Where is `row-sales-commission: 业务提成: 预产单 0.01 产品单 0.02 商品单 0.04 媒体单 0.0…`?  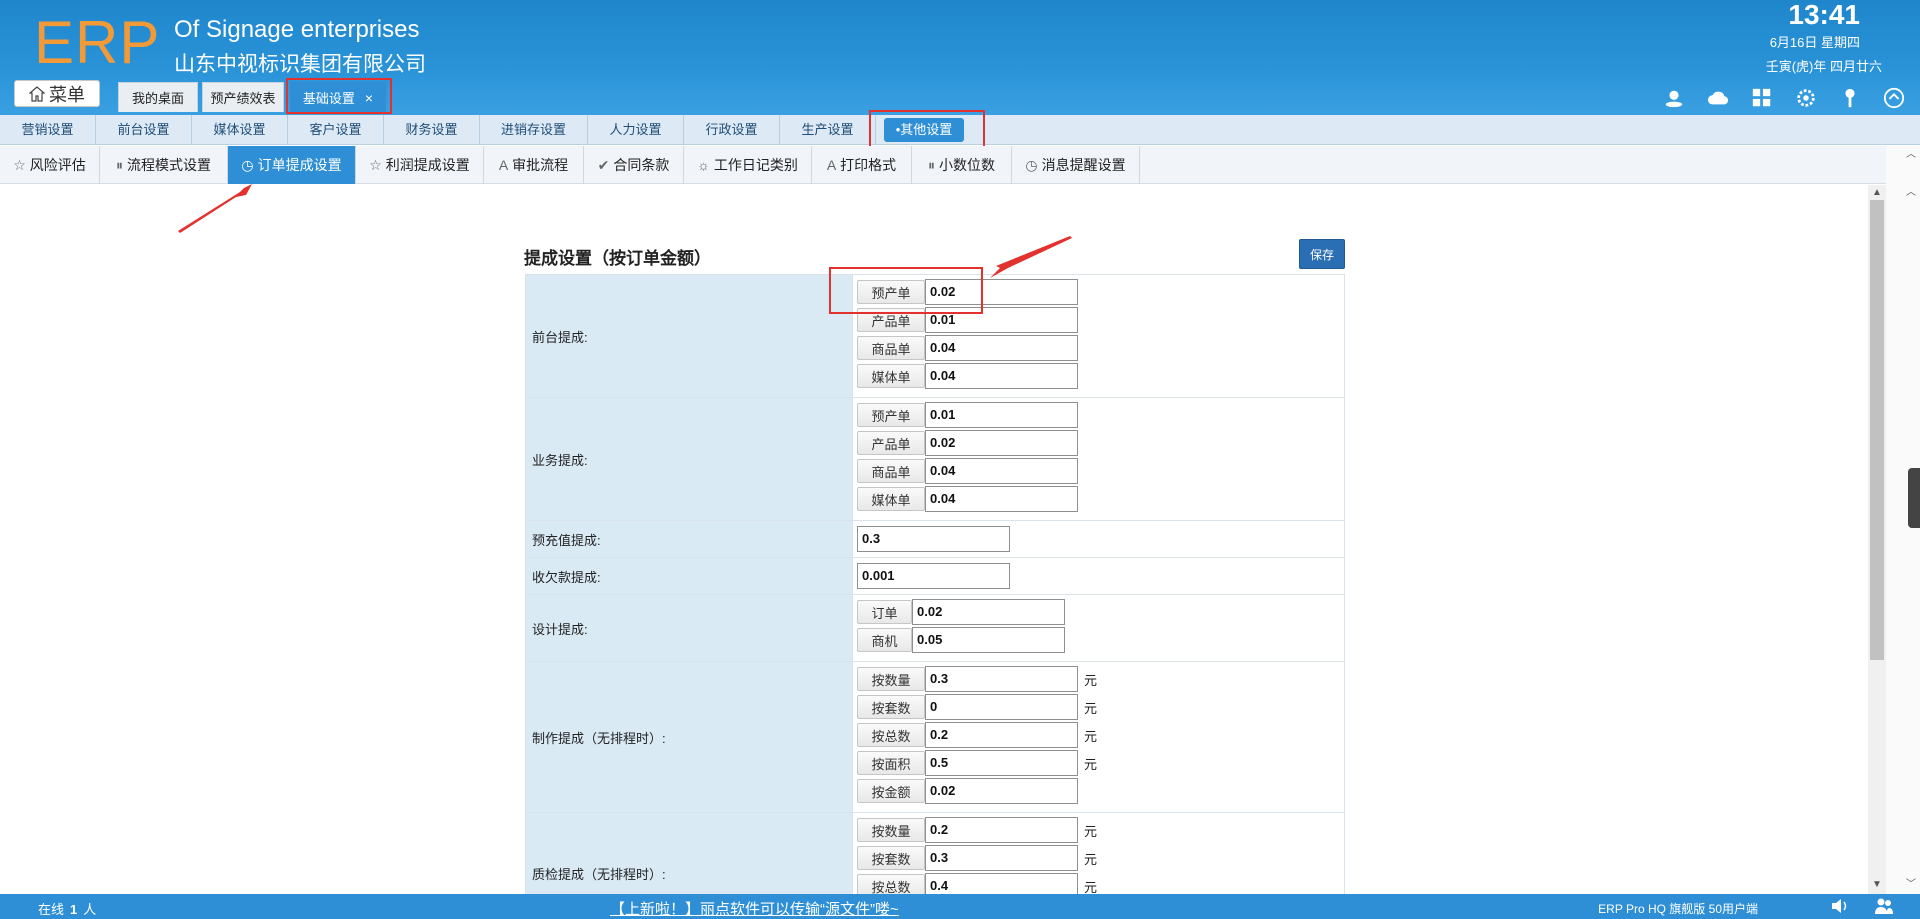
row-sales-commission: 业务提成: 预产单 0.01 产品单 0.02 商品单 0.04 媒体单 0.0… is located at coordinates (935, 459).